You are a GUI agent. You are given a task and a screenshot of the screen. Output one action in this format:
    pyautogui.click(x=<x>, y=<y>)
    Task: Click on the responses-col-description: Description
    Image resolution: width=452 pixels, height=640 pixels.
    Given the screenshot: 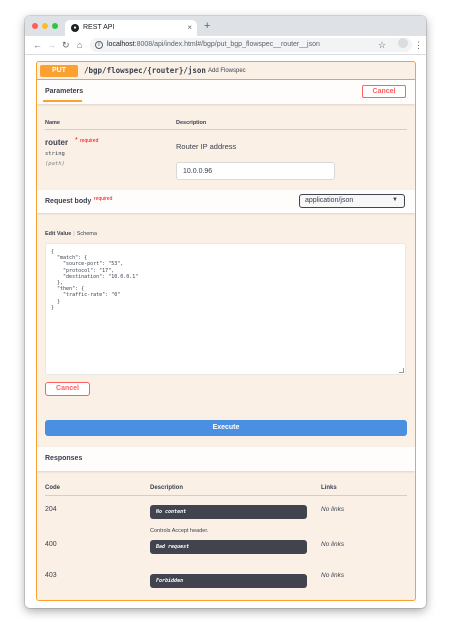 What is the action you would take?
    pyautogui.click(x=167, y=488)
    